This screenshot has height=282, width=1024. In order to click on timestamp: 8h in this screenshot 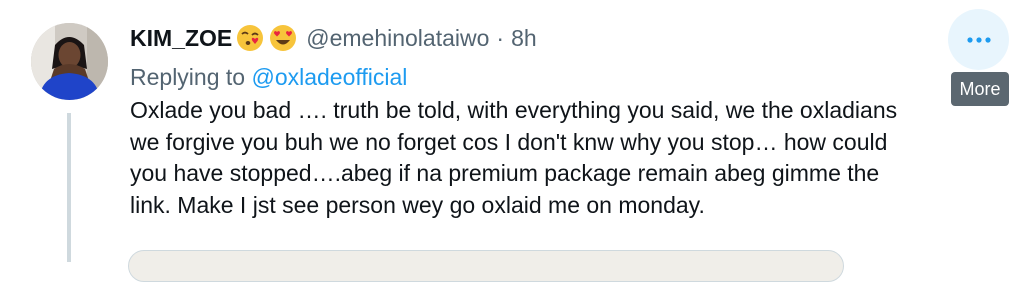, I will do `click(524, 38)`.